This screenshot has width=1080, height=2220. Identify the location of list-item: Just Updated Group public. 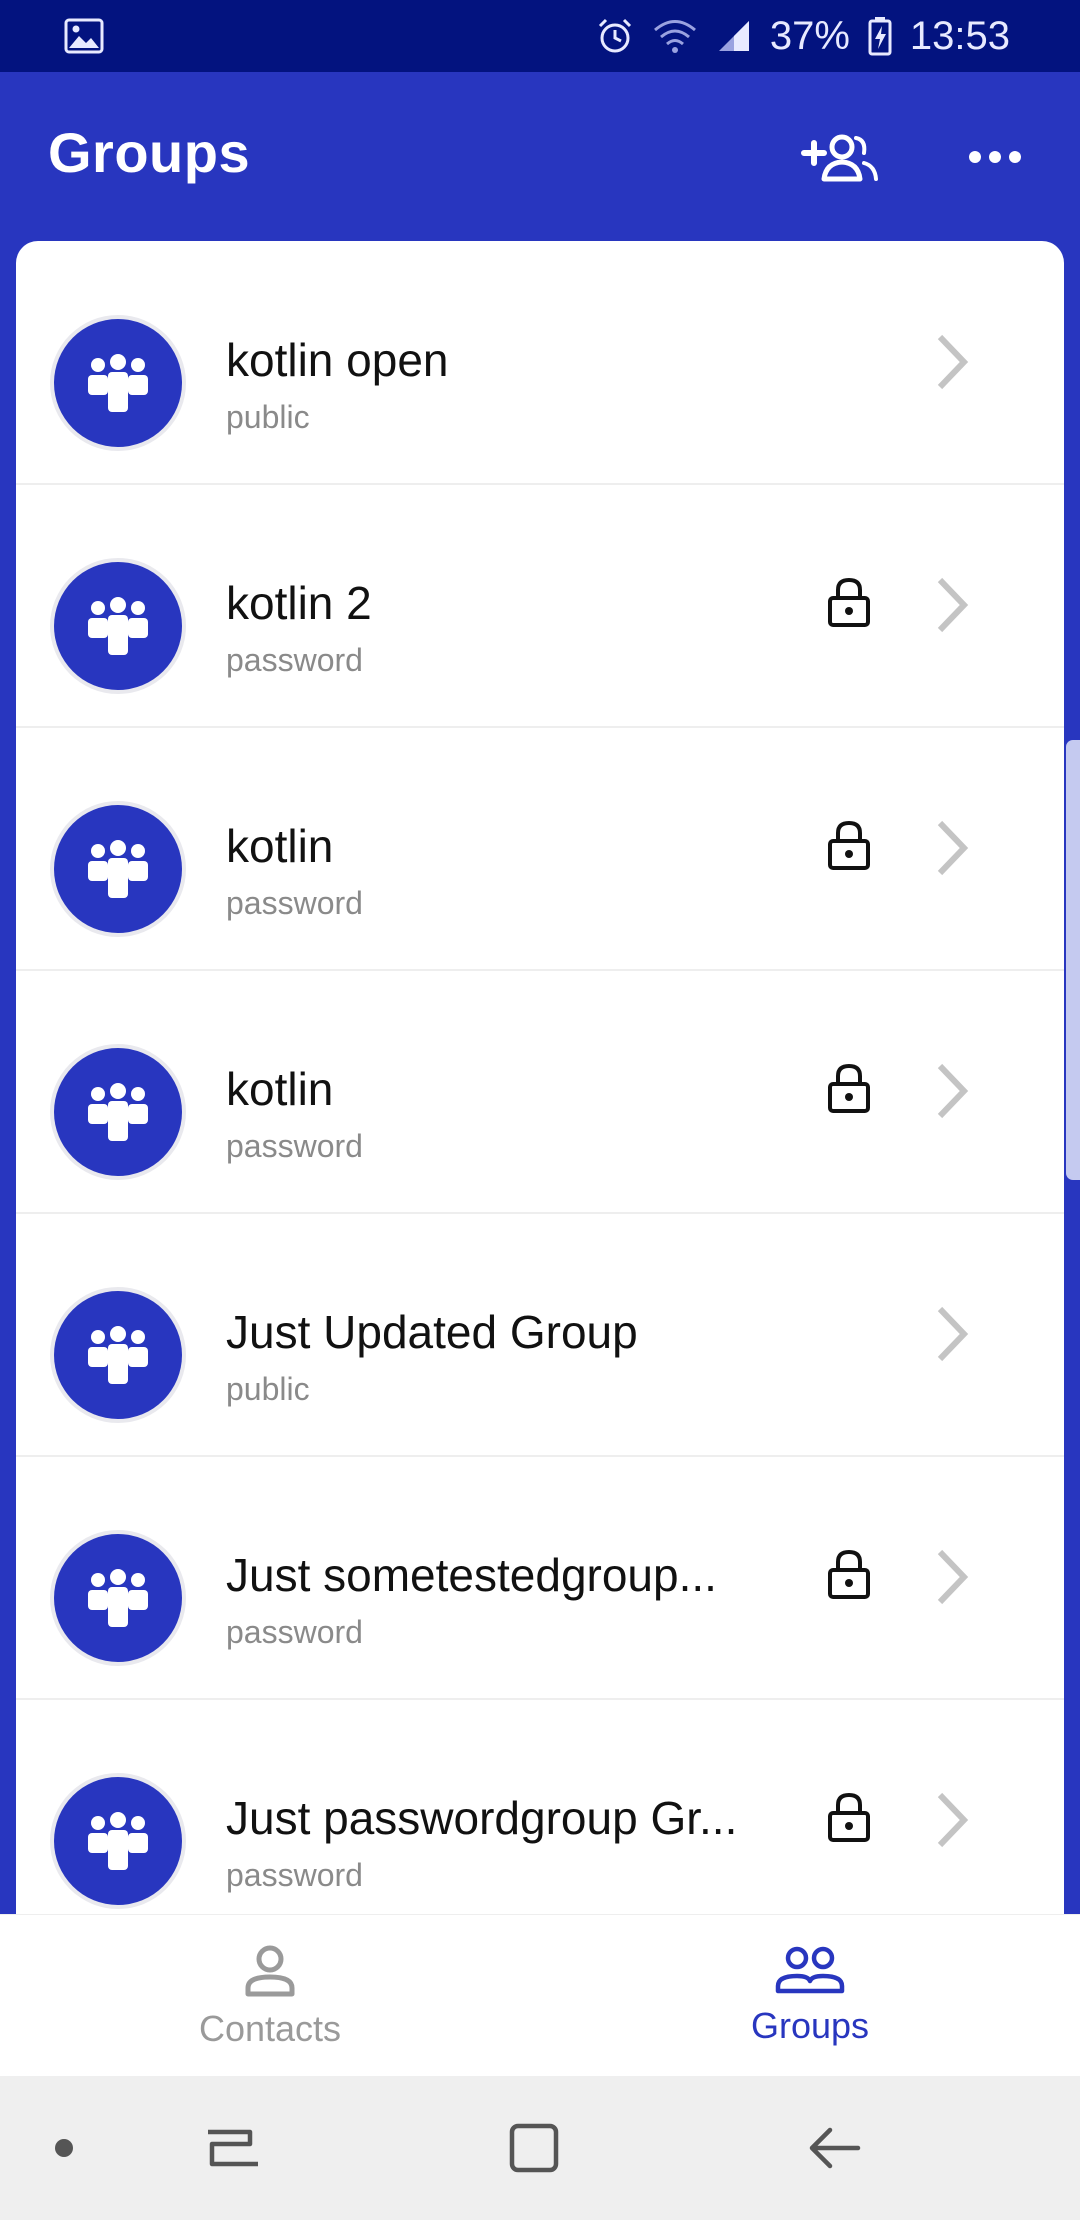
(540, 1335).